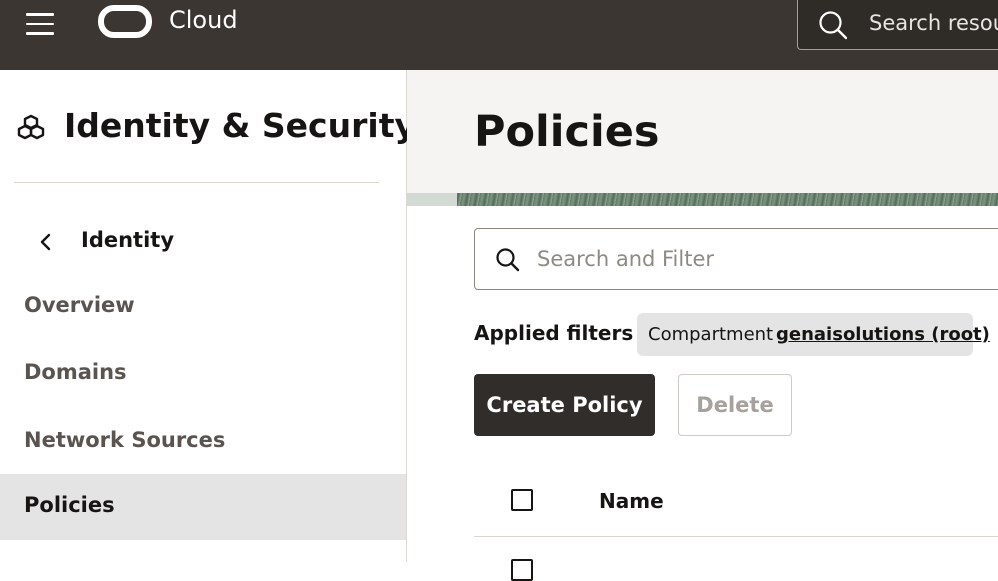  What do you see at coordinates (45, 244) in the screenshot?
I see `chevron-left-icon` at bounding box center [45, 244].